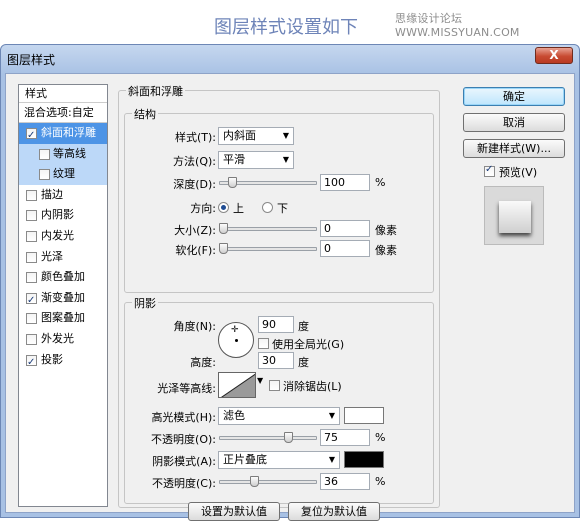 The width and height of the screenshot is (580, 521). What do you see at coordinates (57, 215) in the screenshot?
I see `style-item-label: 内阴影` at bounding box center [57, 215].